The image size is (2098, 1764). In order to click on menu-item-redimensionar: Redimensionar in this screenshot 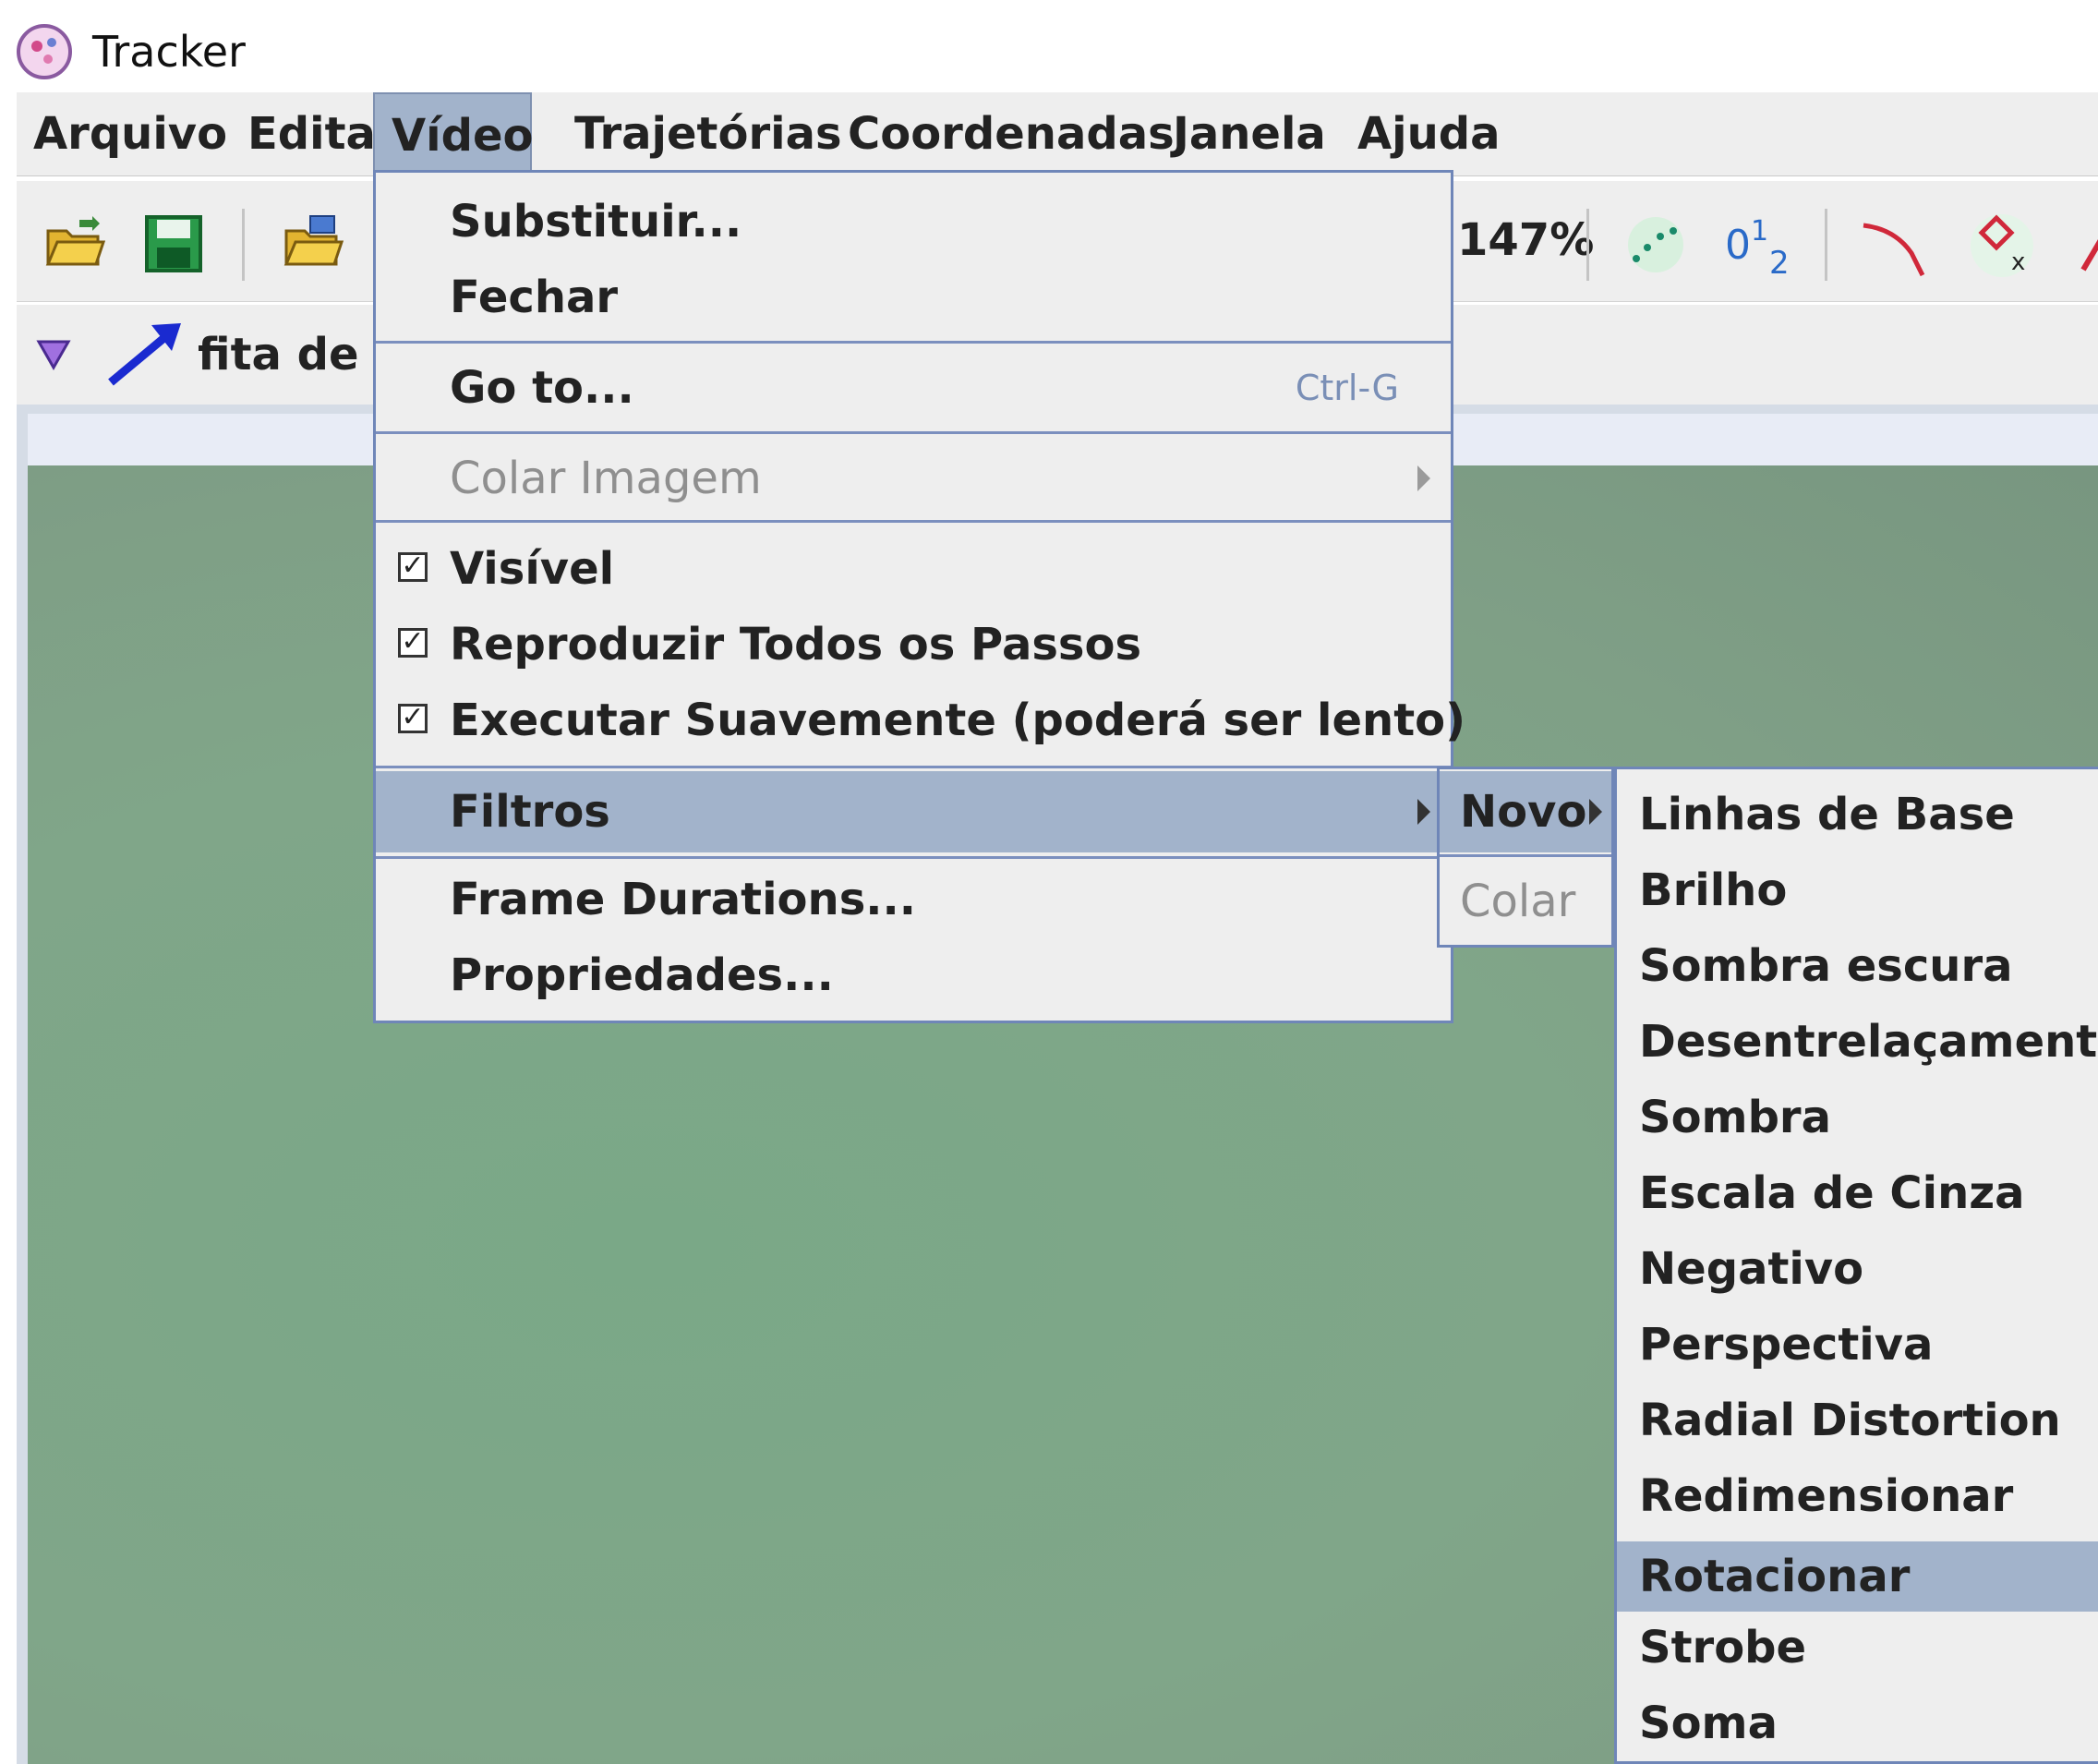, I will do `click(1857, 1496)`.